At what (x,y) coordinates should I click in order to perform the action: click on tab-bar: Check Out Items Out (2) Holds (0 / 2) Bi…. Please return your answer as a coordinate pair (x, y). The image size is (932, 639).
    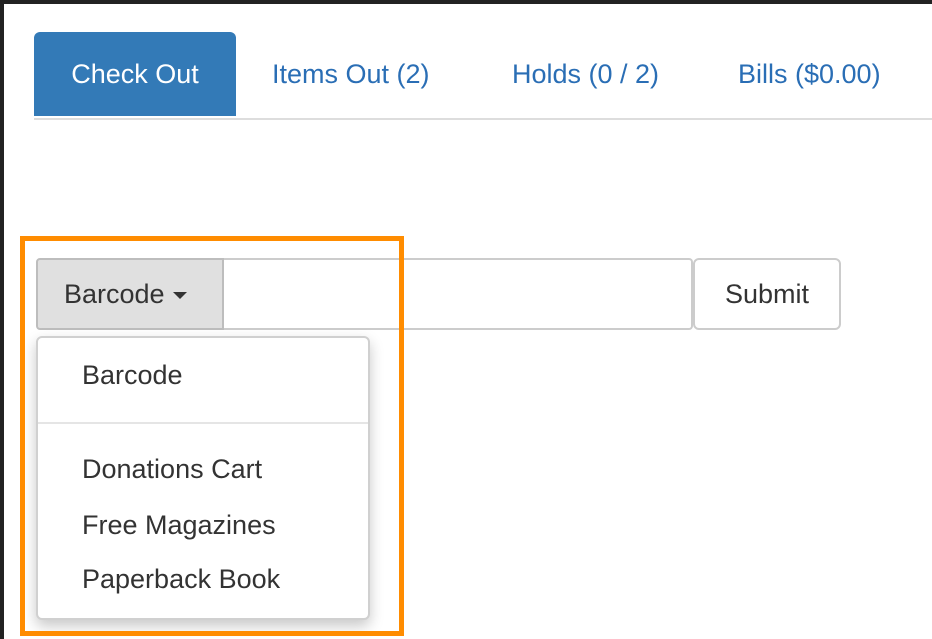
    Looking at the image, I should click on (483, 76).